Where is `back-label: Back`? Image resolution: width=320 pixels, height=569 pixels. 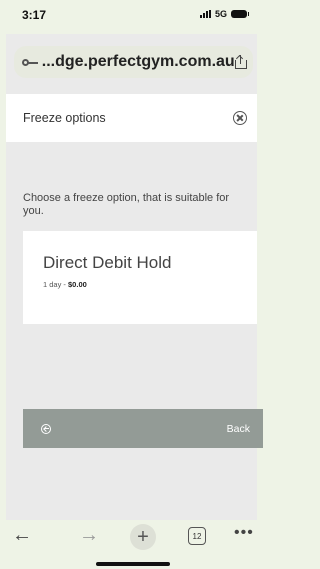
back-label: Back is located at coordinates (238, 428).